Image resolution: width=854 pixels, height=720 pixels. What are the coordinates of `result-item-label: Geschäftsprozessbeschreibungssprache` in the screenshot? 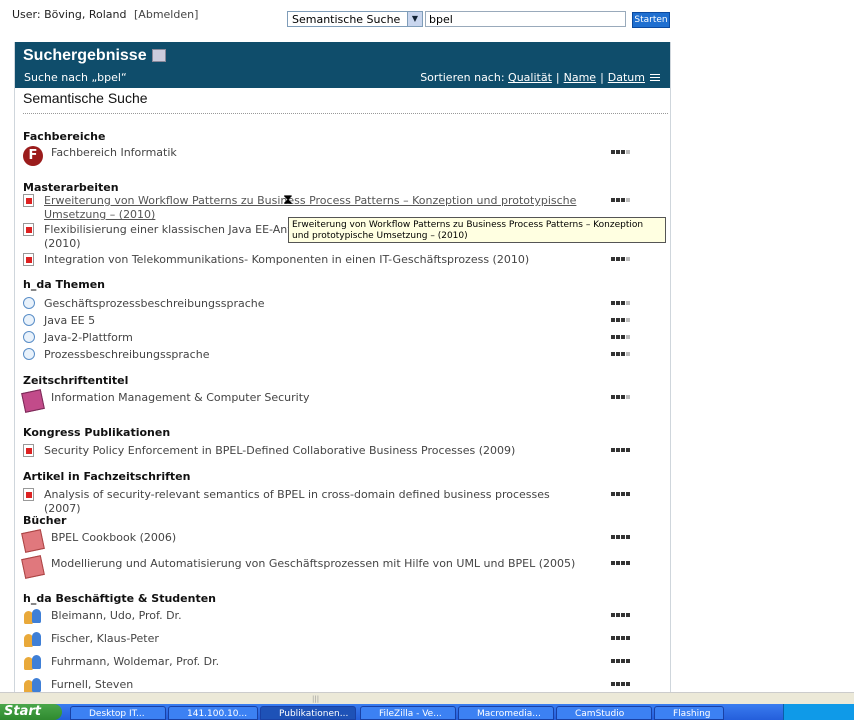 It's located at (314, 304).